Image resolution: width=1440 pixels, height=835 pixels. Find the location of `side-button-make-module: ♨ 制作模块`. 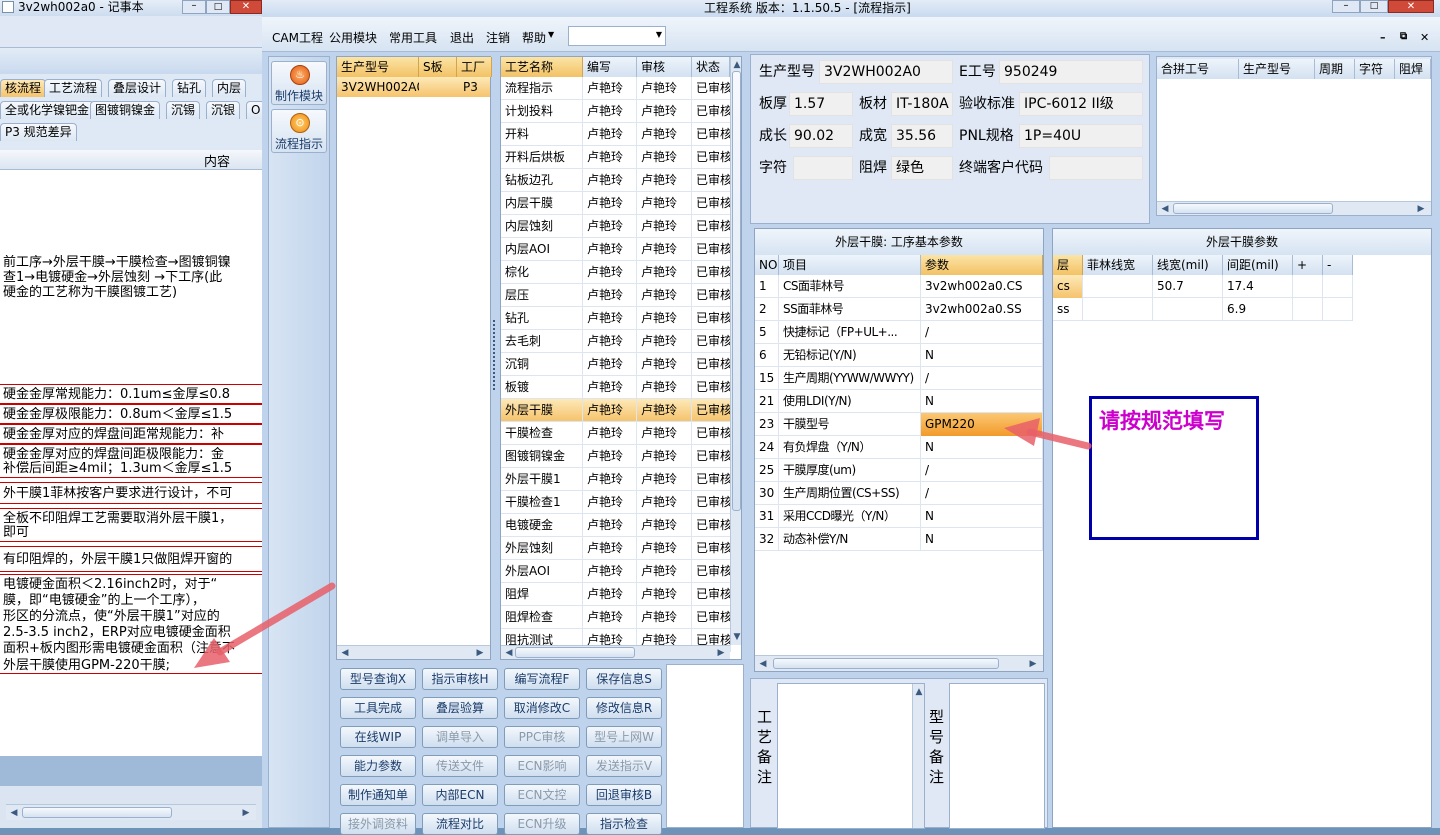

side-button-make-module: ♨ 制作模块 is located at coordinates (299, 83).